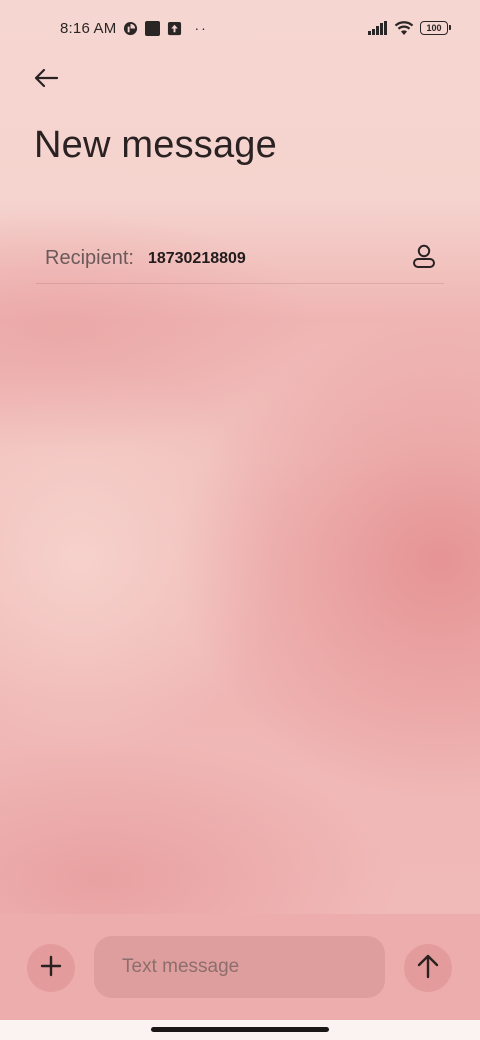 The image size is (480, 1040). I want to click on status-right: 100, so click(409, 28).